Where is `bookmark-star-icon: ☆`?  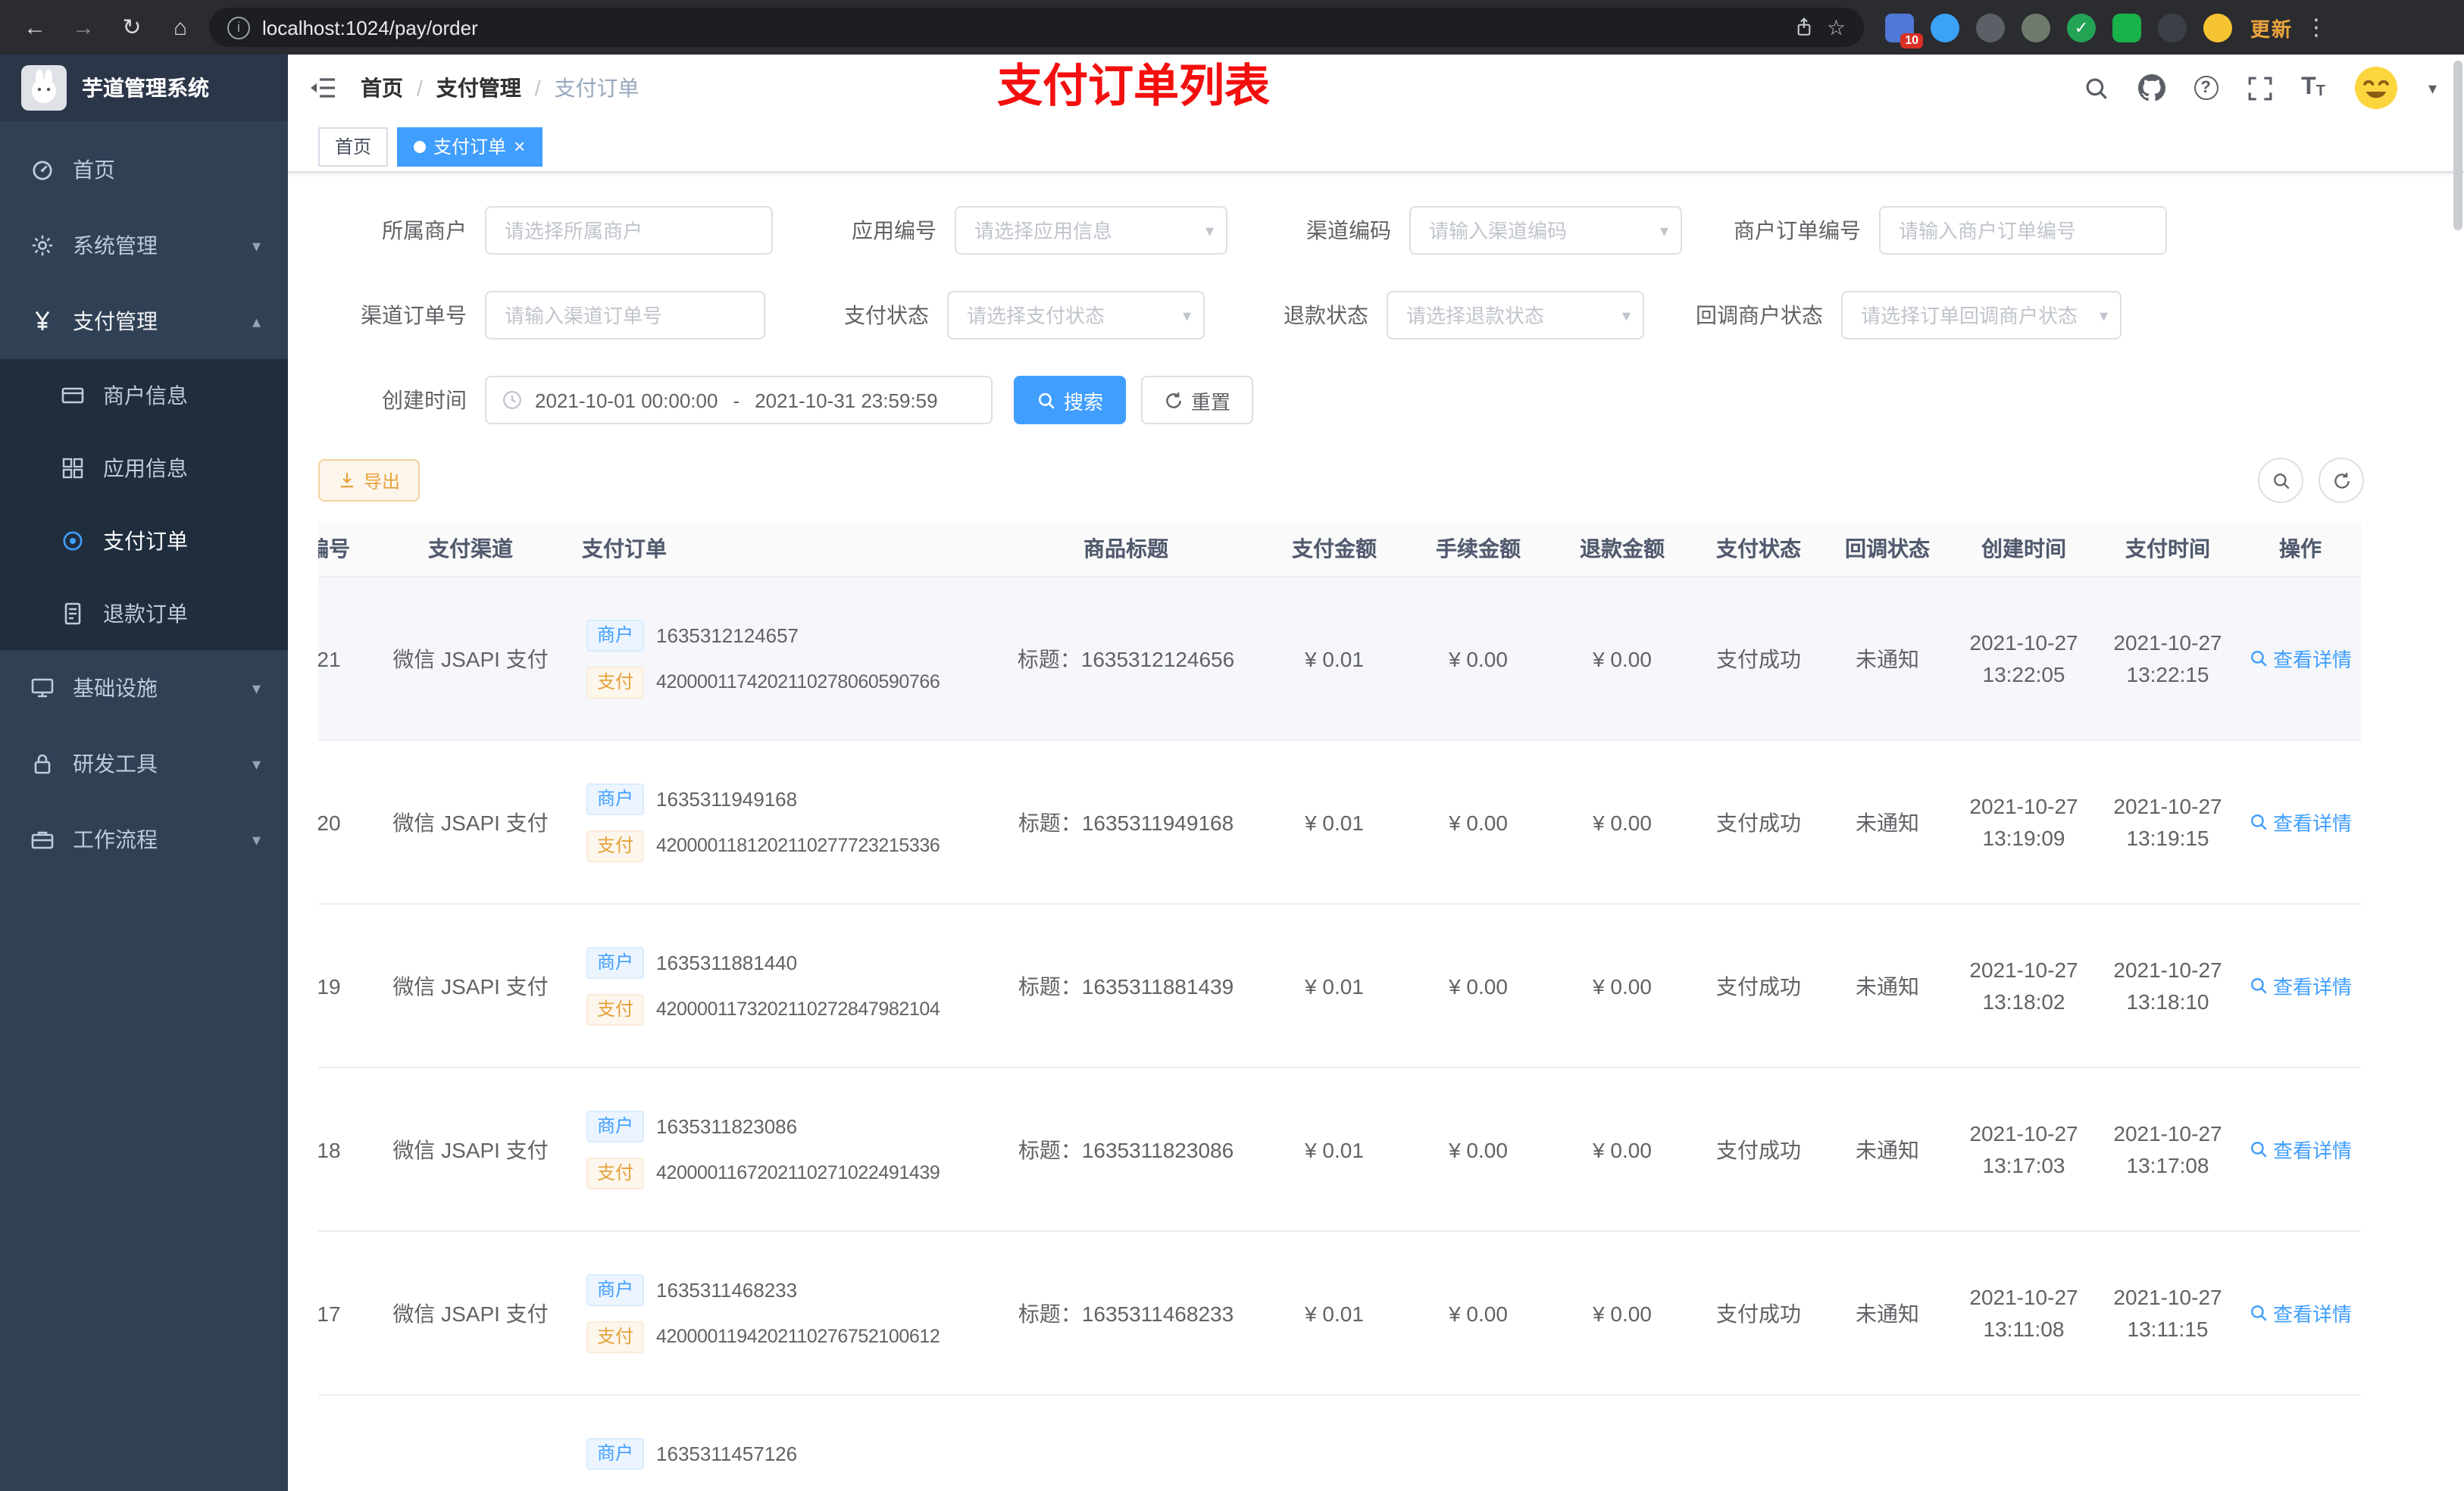 bookmark-star-icon: ☆ is located at coordinates (1836, 27).